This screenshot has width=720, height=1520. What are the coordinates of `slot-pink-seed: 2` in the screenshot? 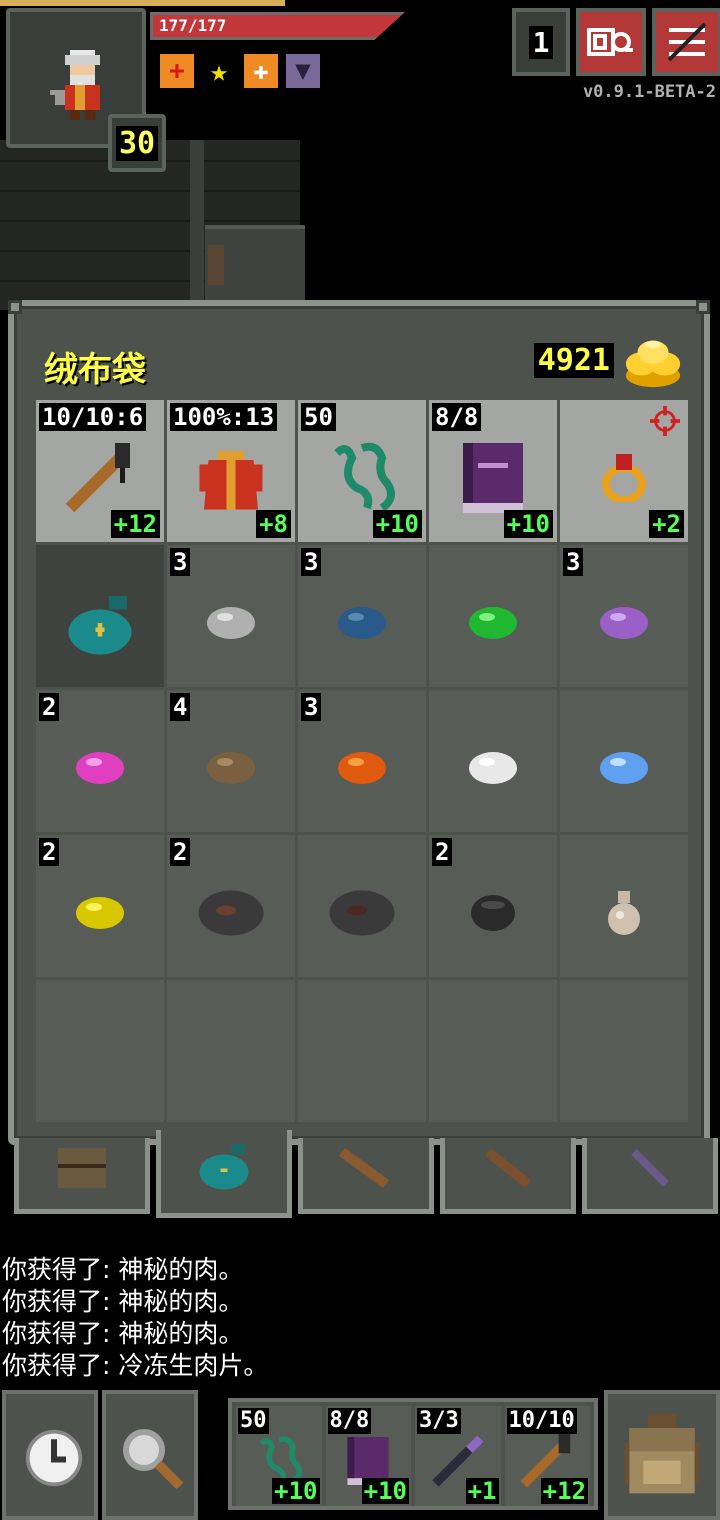 It's located at (100, 761).